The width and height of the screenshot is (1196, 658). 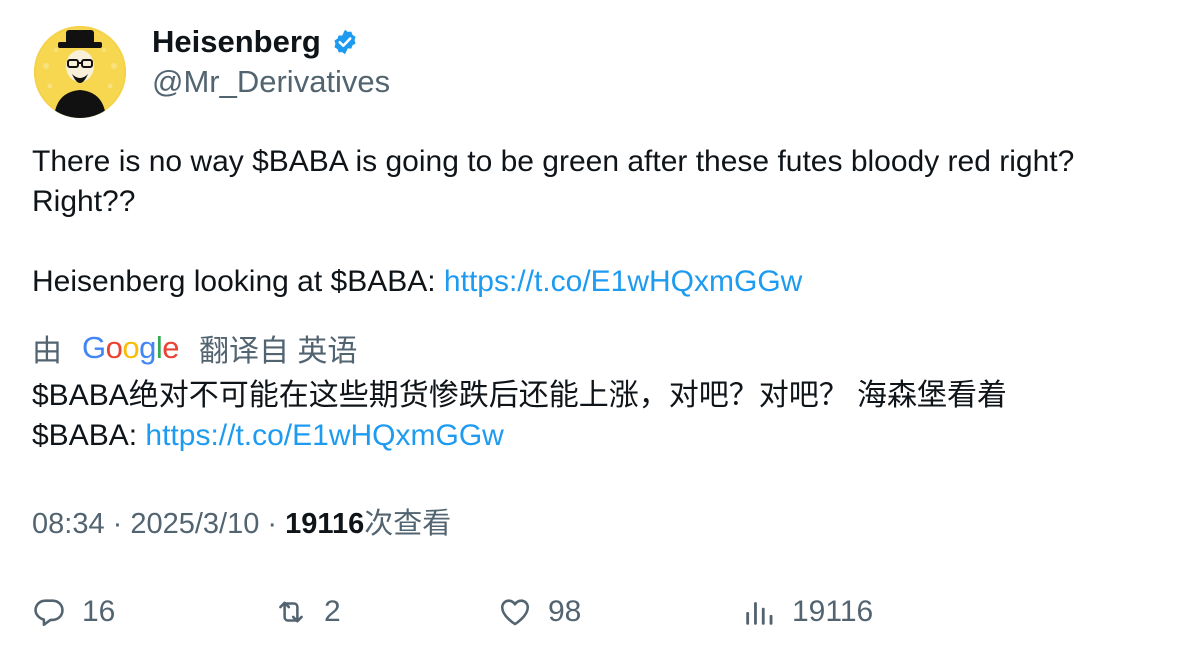 What do you see at coordinates (408, 524) in the screenshot?
I see `views-label: 次查看` at bounding box center [408, 524].